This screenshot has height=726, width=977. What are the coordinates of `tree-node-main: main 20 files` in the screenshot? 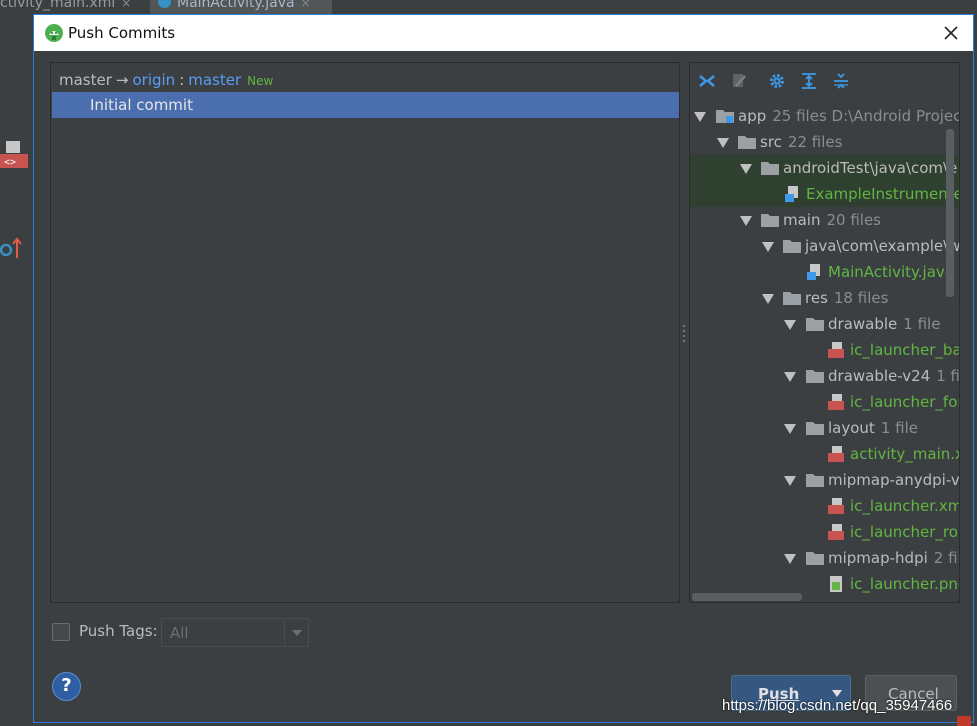 It's located at (824, 220).